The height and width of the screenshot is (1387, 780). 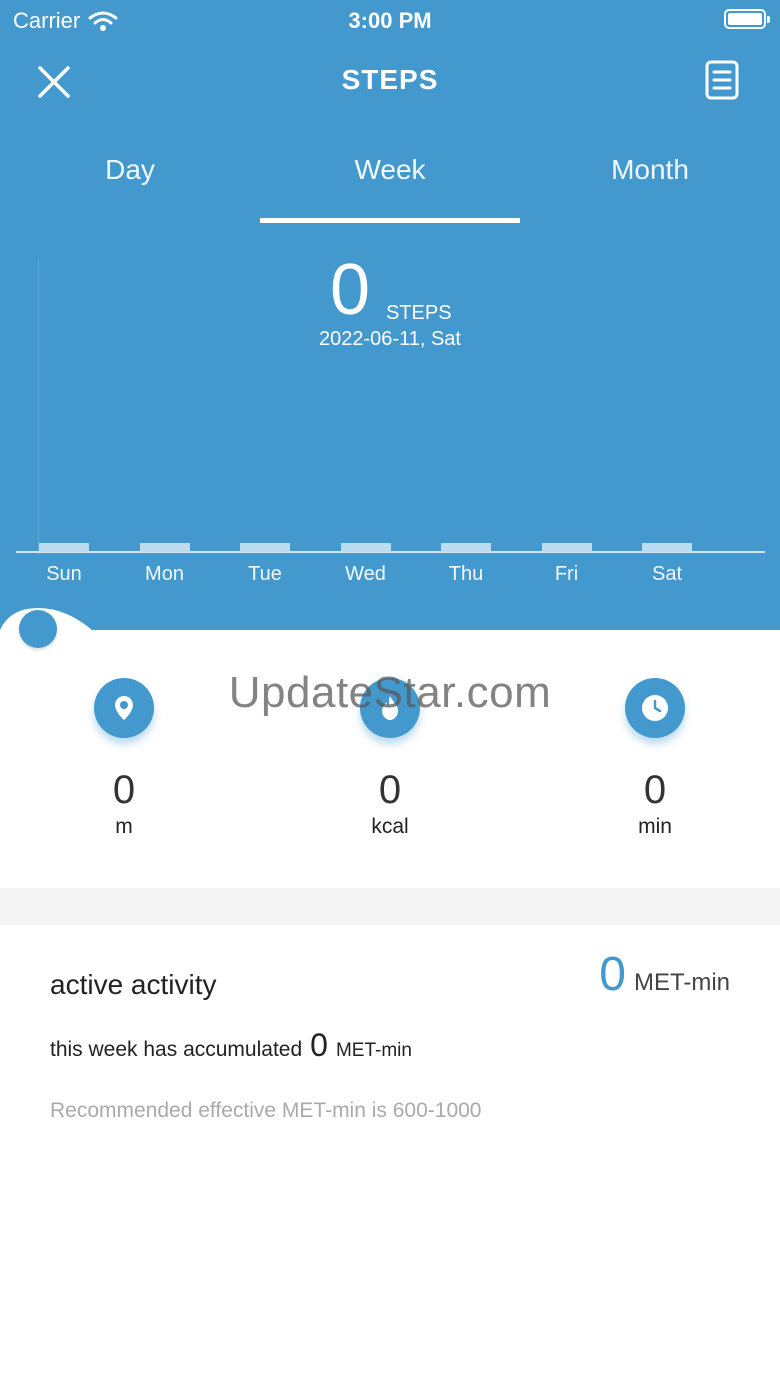 I want to click on chart-day-label: Wed, so click(x=365, y=574).